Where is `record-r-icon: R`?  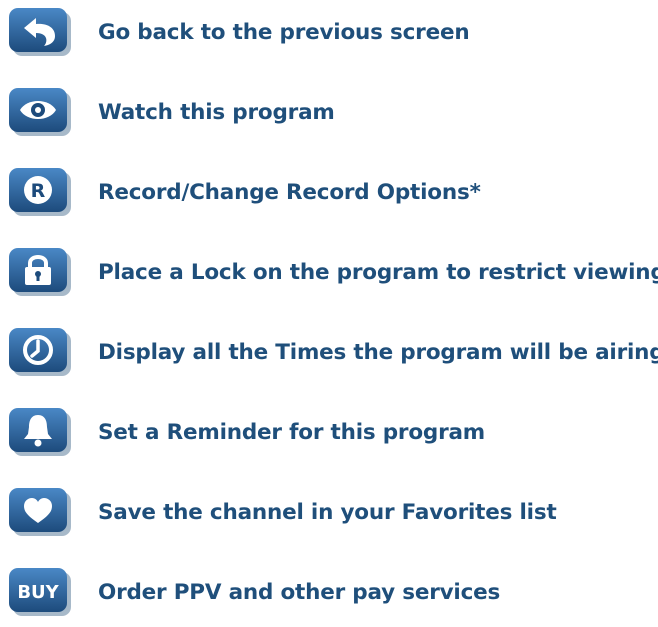
record-r-icon: R is located at coordinates (40, 192).